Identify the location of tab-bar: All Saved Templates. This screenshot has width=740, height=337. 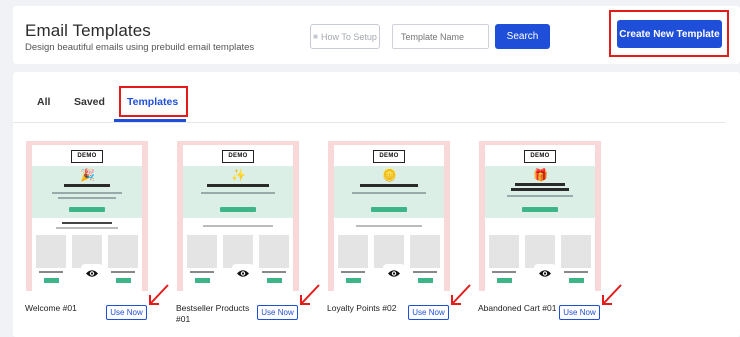
(369, 97).